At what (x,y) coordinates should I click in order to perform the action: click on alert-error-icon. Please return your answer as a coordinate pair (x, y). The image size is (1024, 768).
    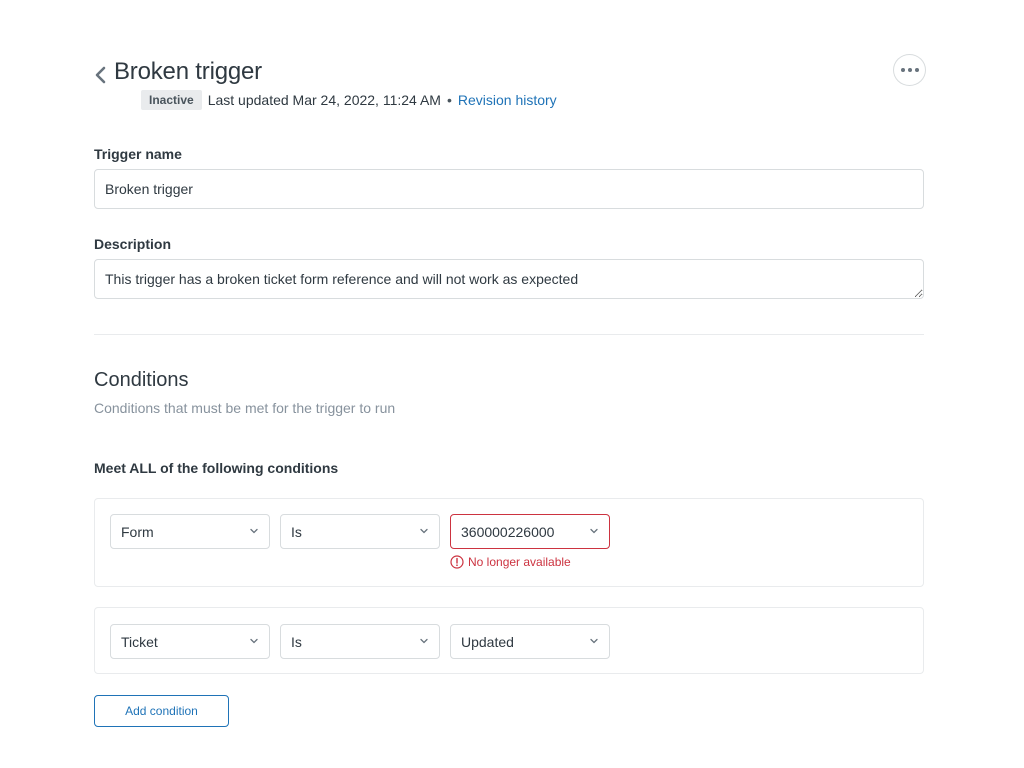
    Looking at the image, I should click on (457, 562).